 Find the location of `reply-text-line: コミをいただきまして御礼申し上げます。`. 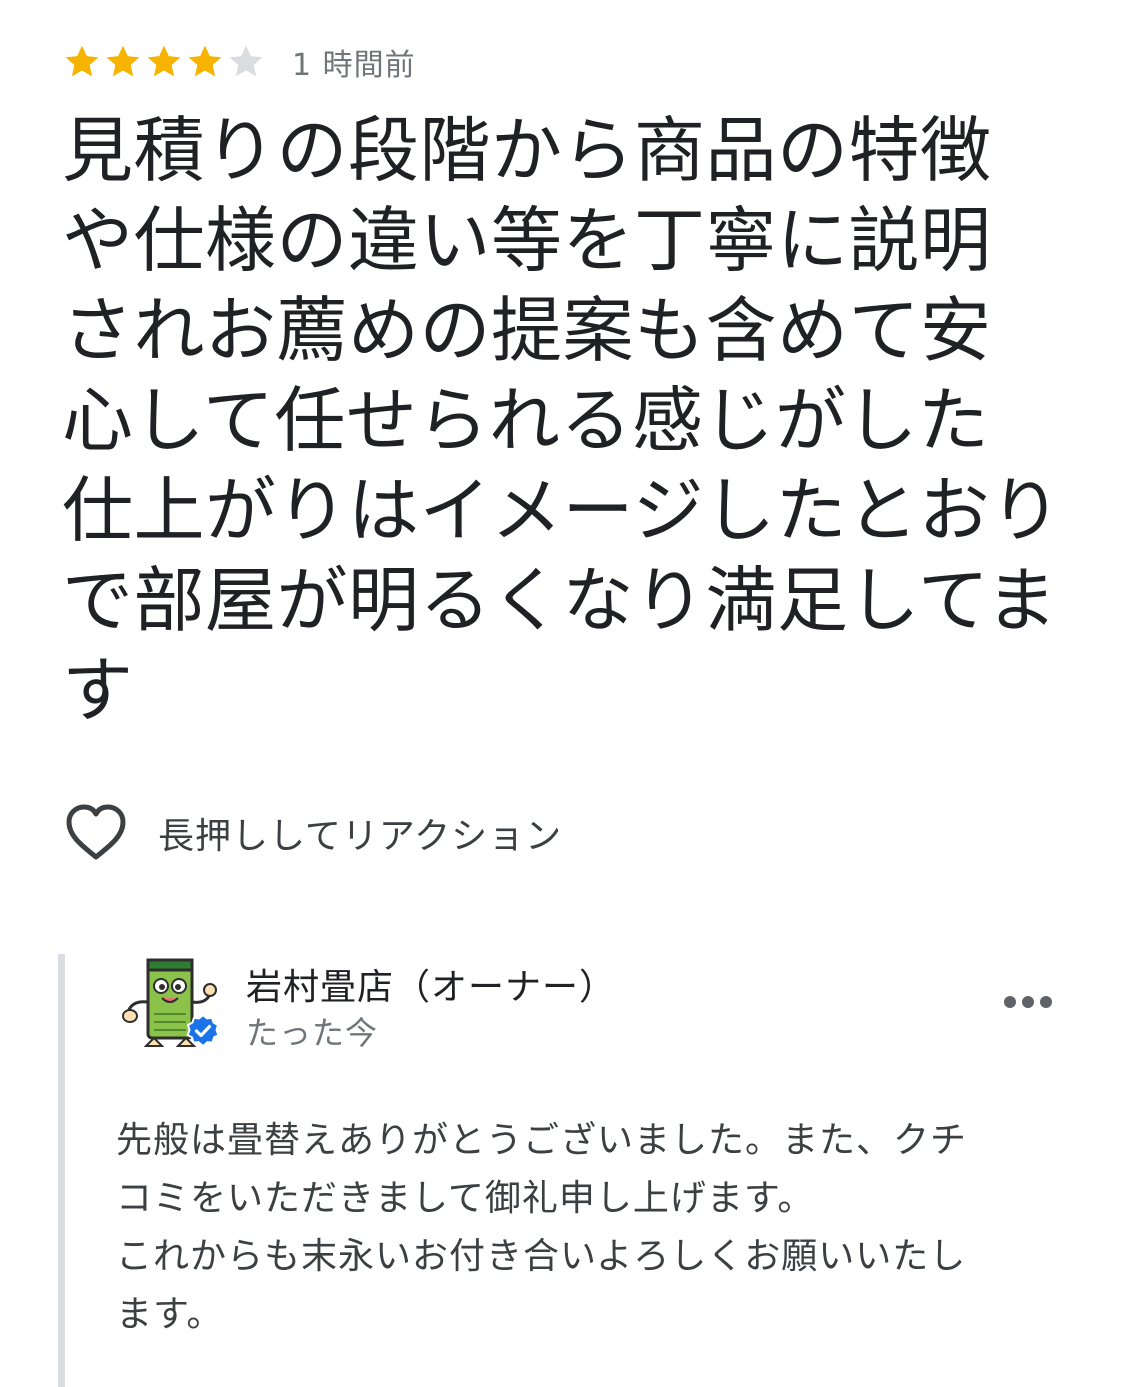

reply-text-line: コミをいただきまして御礼申し上げます。 is located at coordinates (465, 1198).